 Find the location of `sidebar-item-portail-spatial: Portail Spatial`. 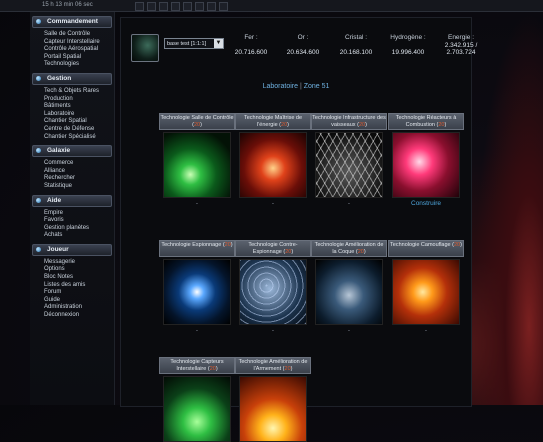

sidebar-item-portail-spatial: Portail Spatial is located at coordinates (72, 58).